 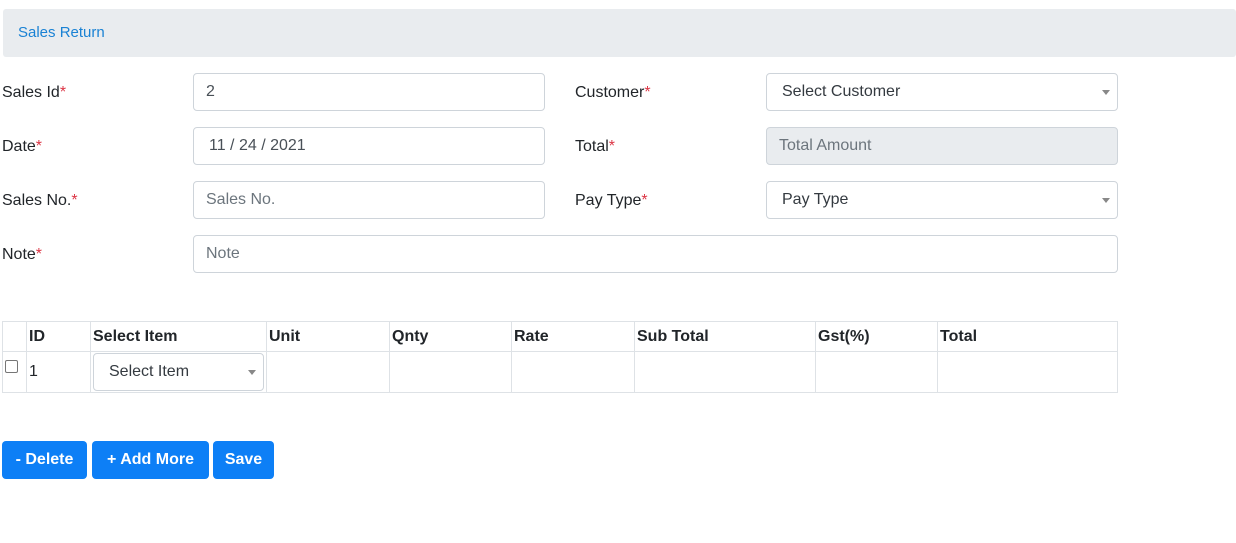 I want to click on date-label: Date*, so click(x=22, y=147).